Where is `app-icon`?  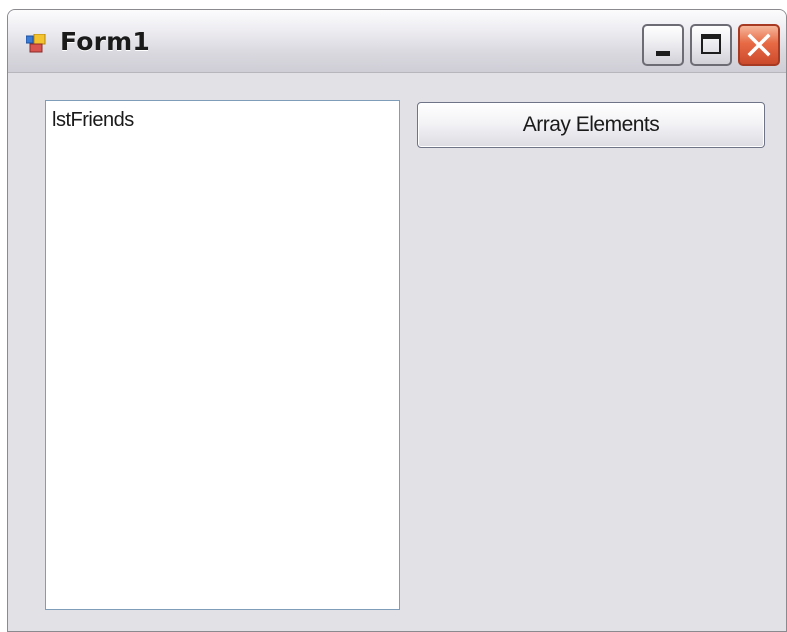
app-icon is located at coordinates (36, 43).